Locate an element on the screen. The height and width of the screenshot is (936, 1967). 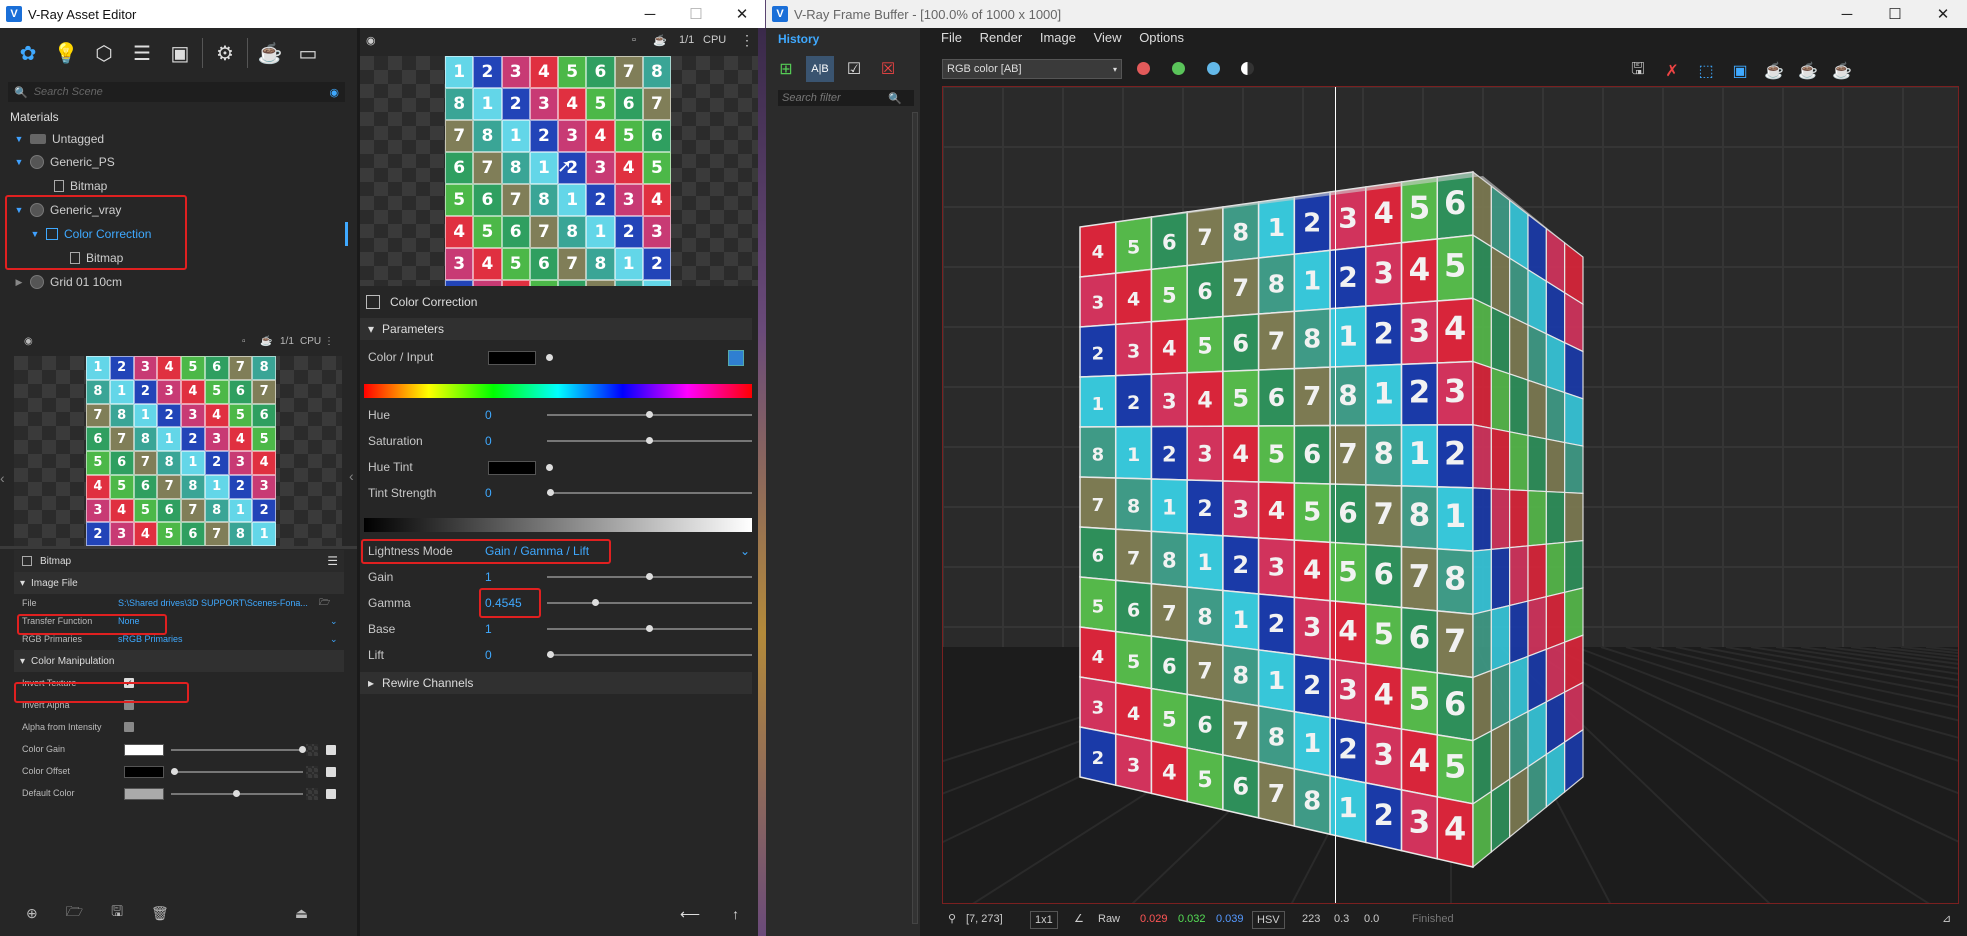
tree-item-generic-ps: ▼ Generic_PS is located at coordinates (64, 162).